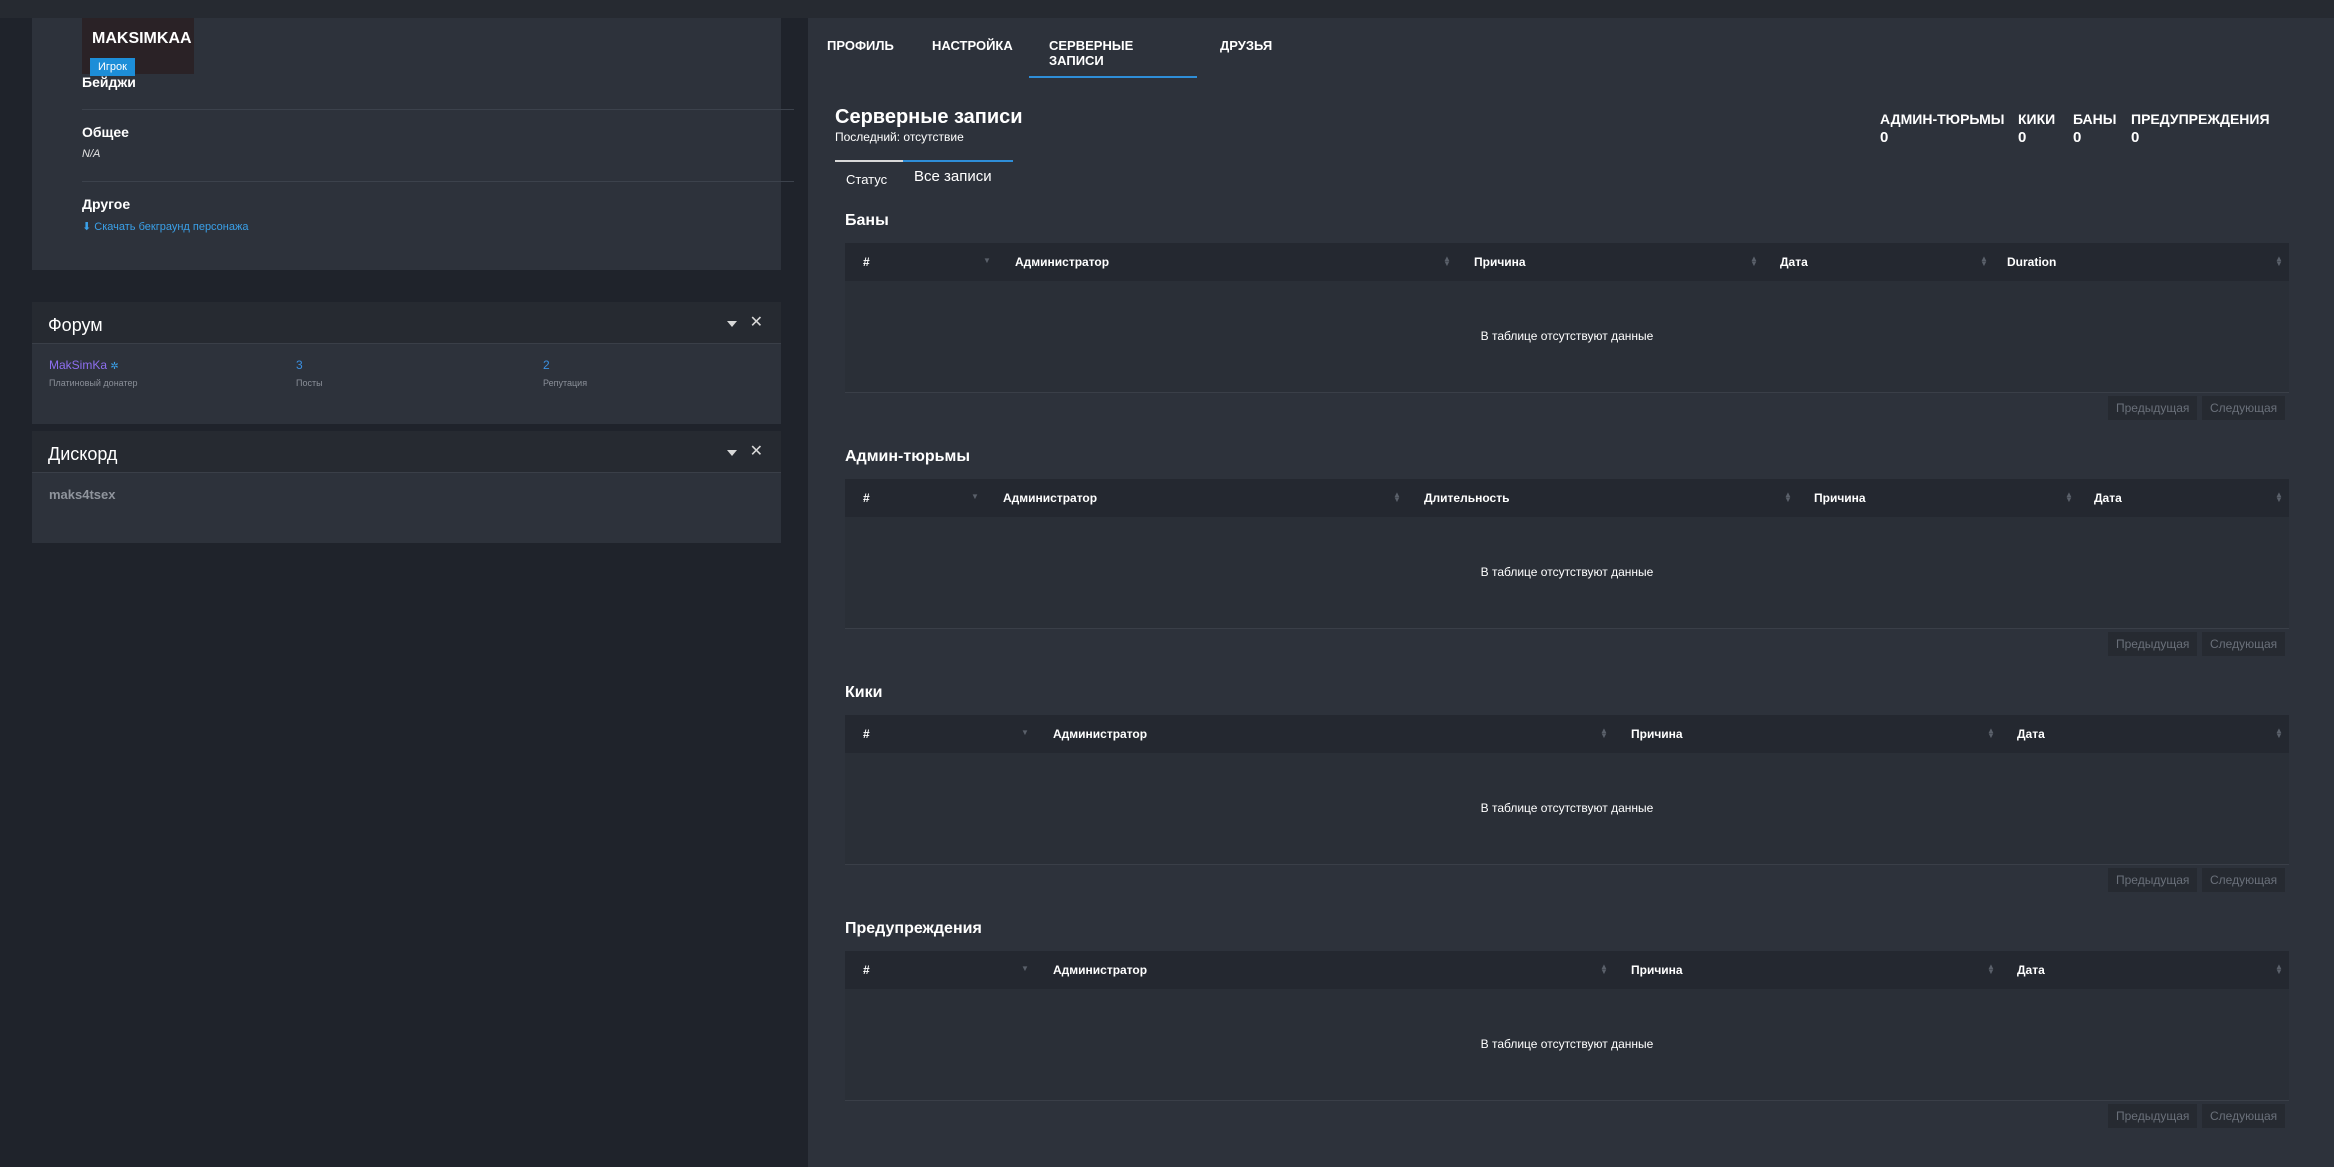 The height and width of the screenshot is (1167, 2334). What do you see at coordinates (2199, 408) in the screenshot?
I see `bans-pager: Предыдущая Следующая` at bounding box center [2199, 408].